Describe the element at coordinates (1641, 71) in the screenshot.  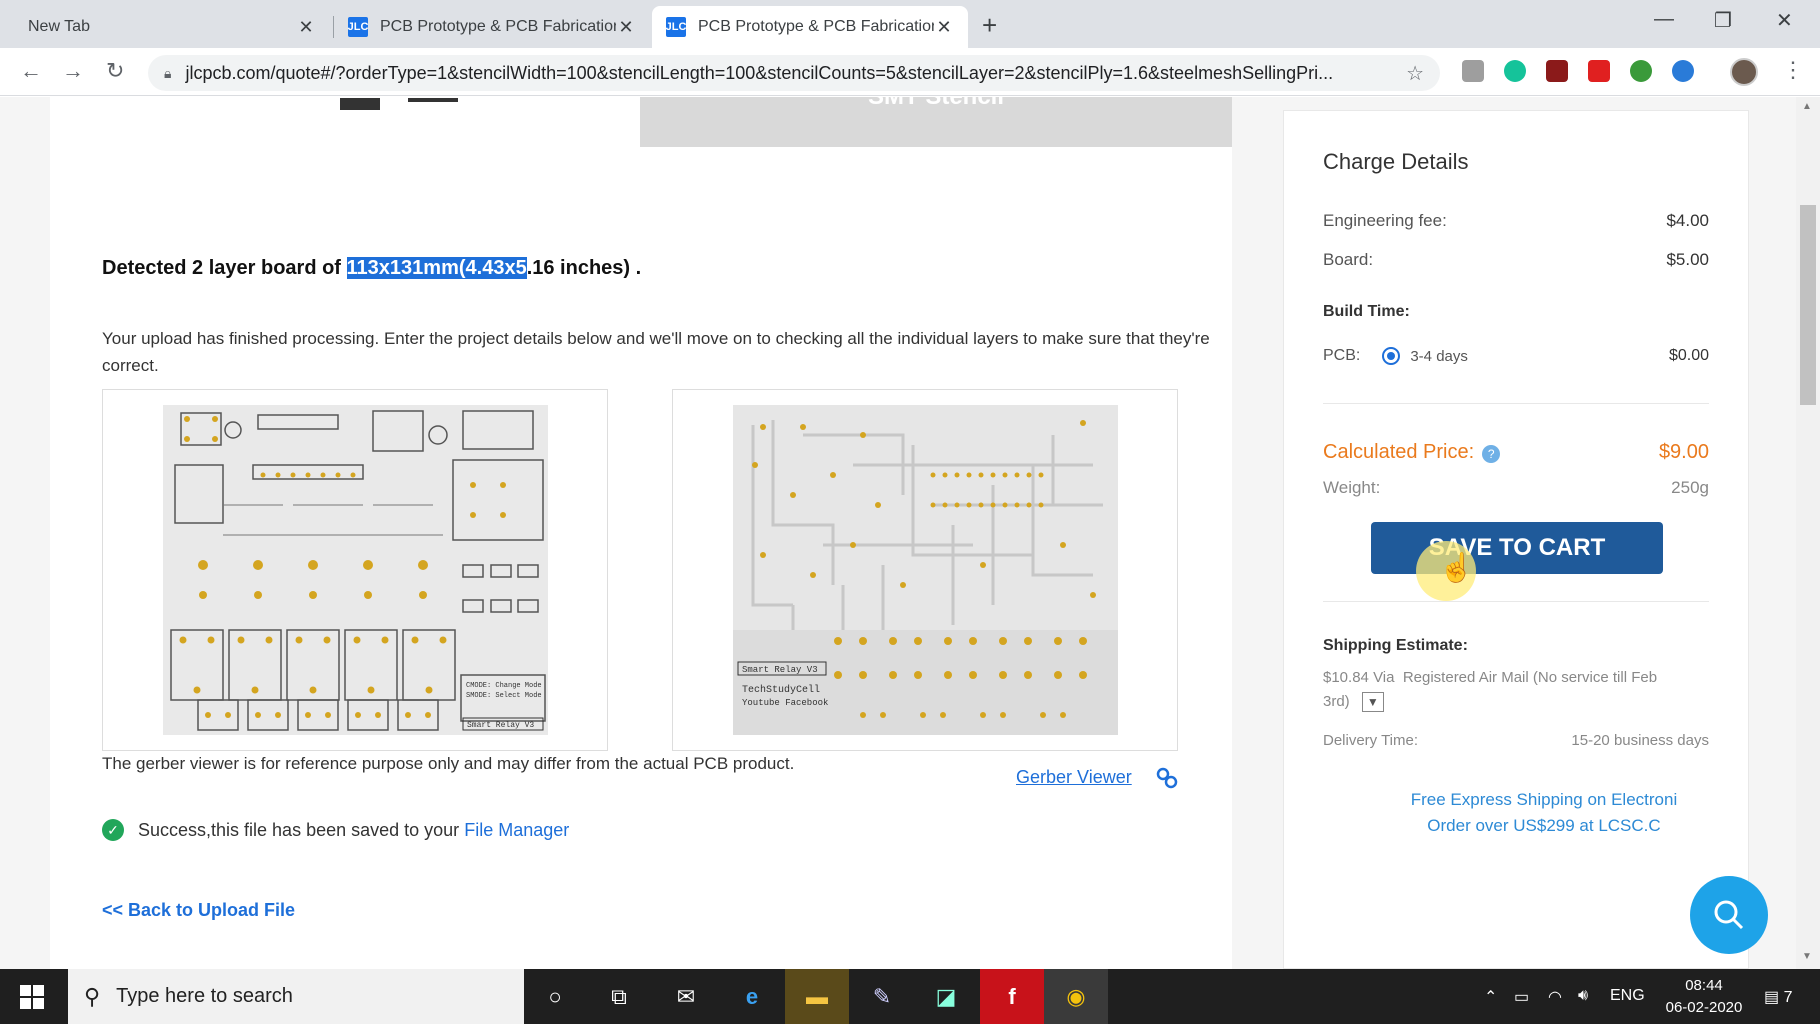
I see `globe-extension-icon` at that location.